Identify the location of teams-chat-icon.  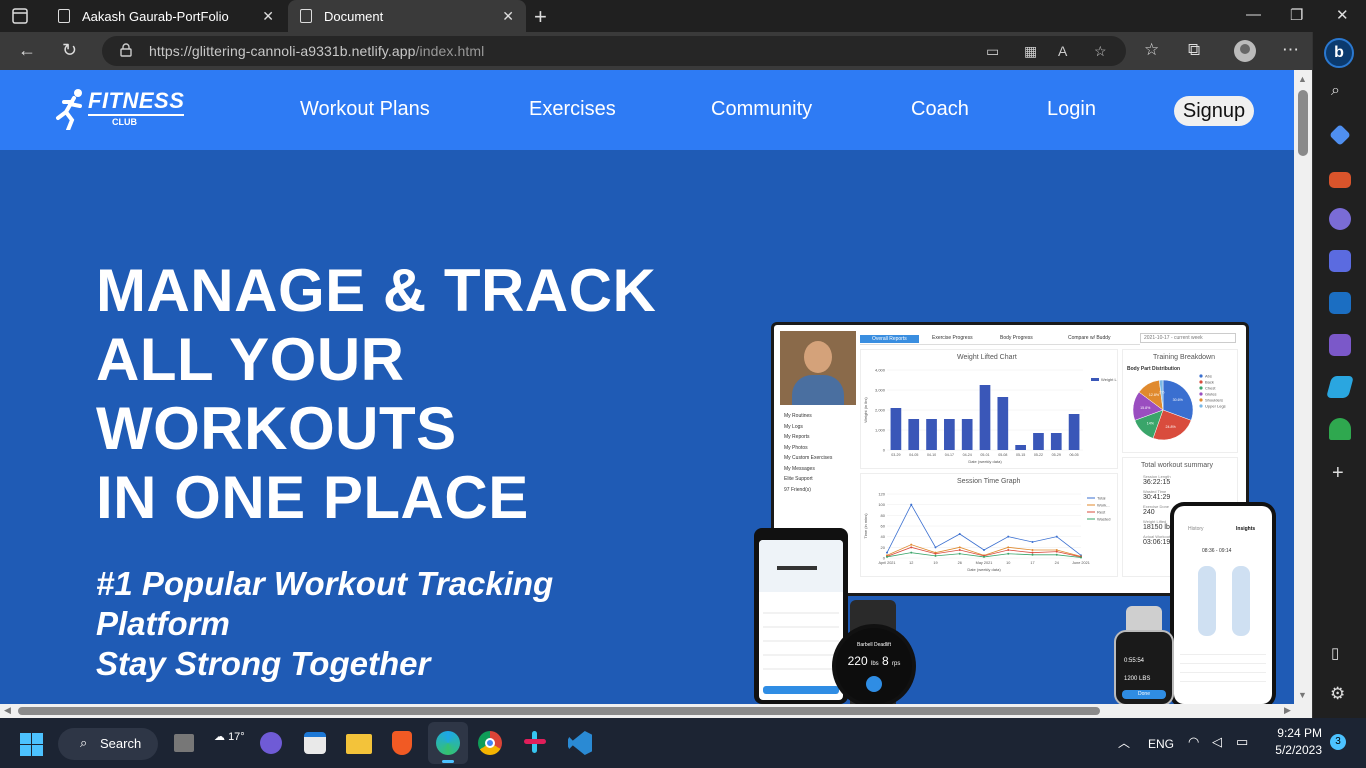
(271, 743).